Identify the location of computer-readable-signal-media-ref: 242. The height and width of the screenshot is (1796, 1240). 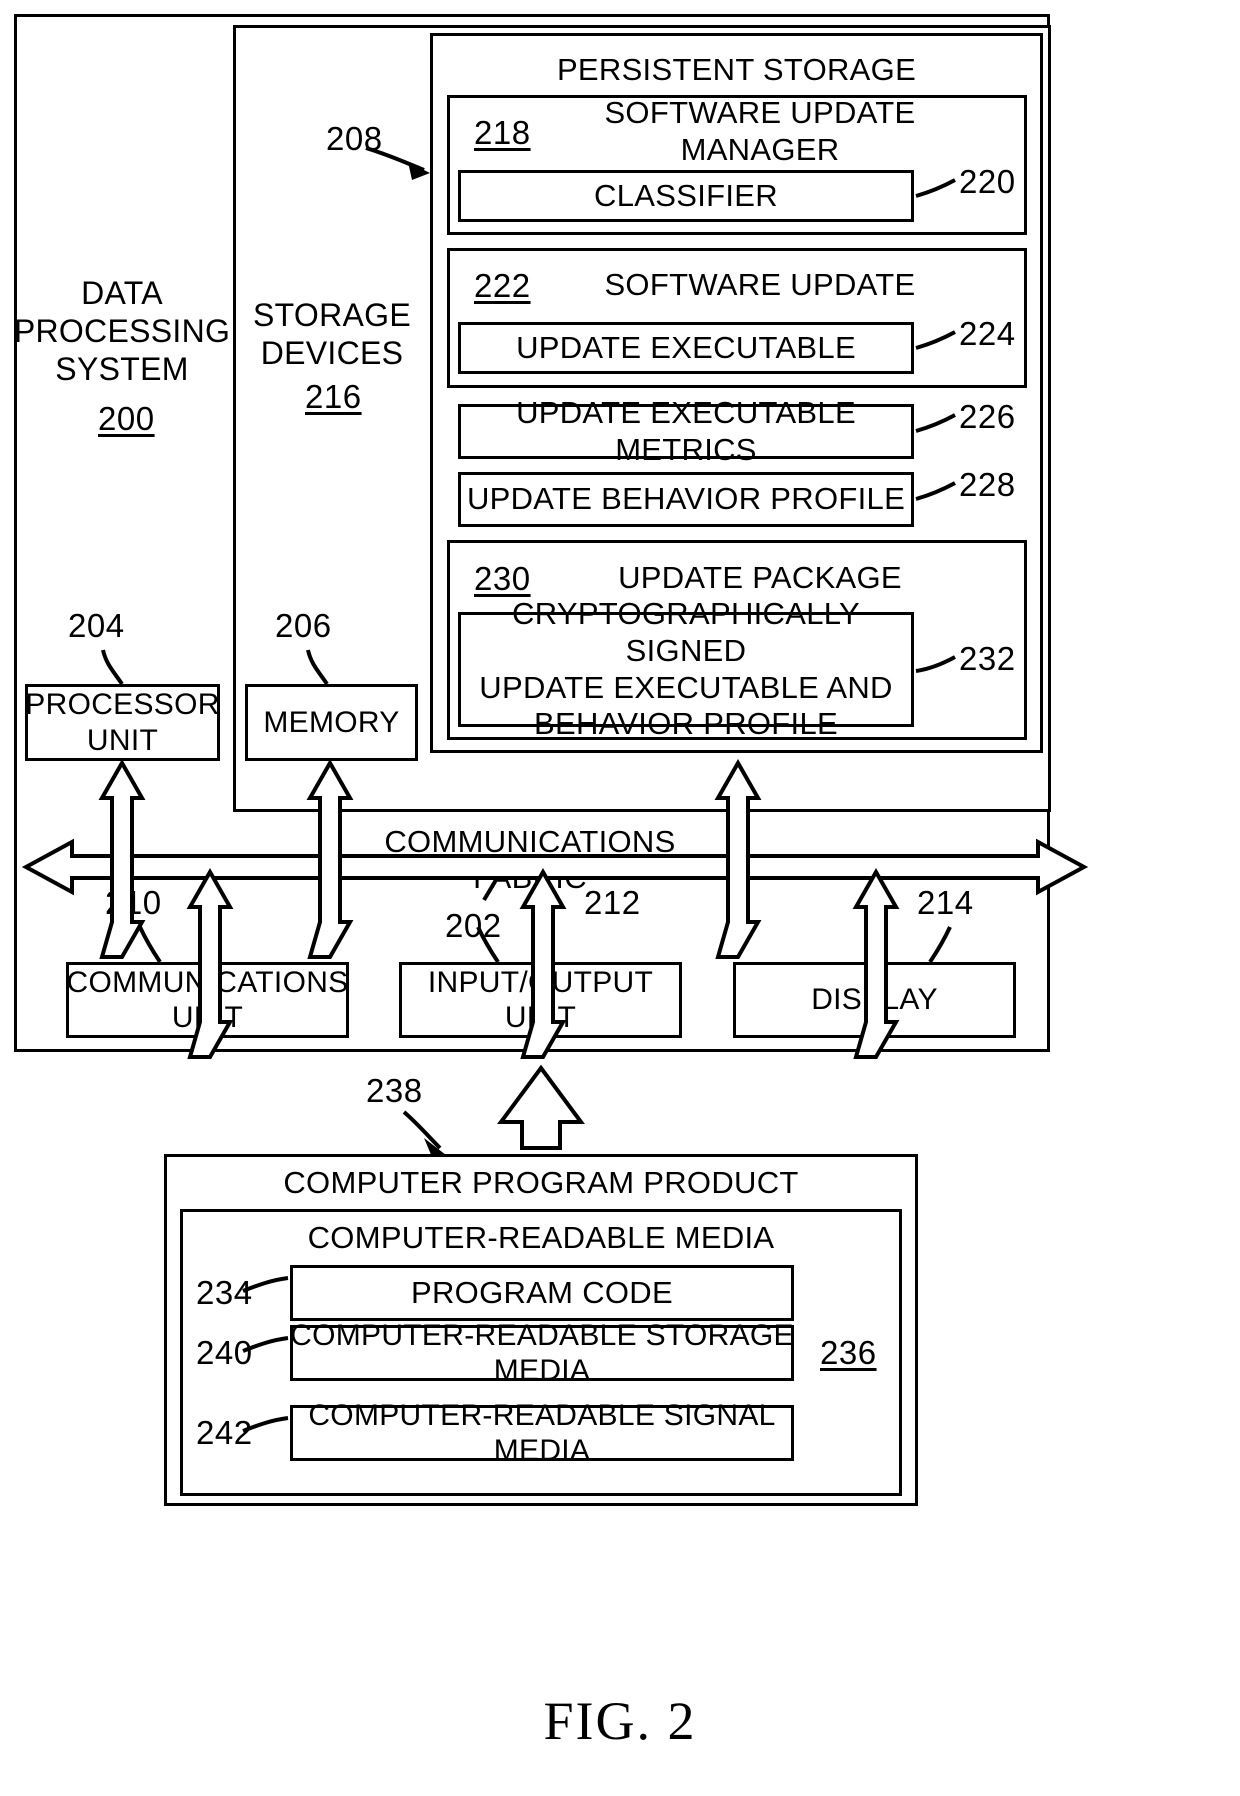
(224, 1432).